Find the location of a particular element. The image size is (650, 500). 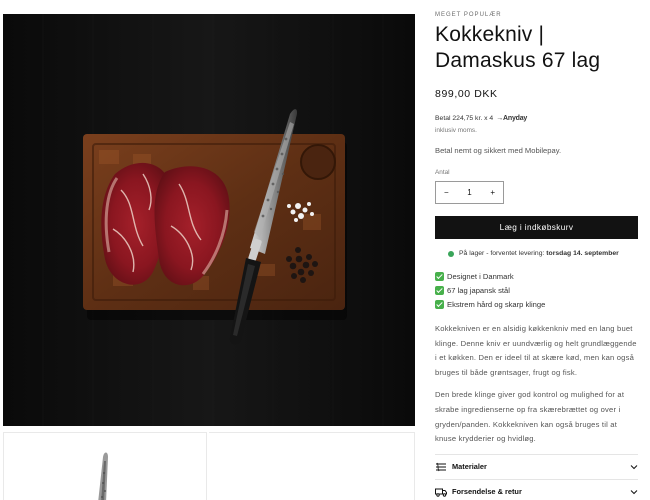

installment-info: Betal 224,75 kr. x 4 →Anyday is located at coordinates (536, 118).